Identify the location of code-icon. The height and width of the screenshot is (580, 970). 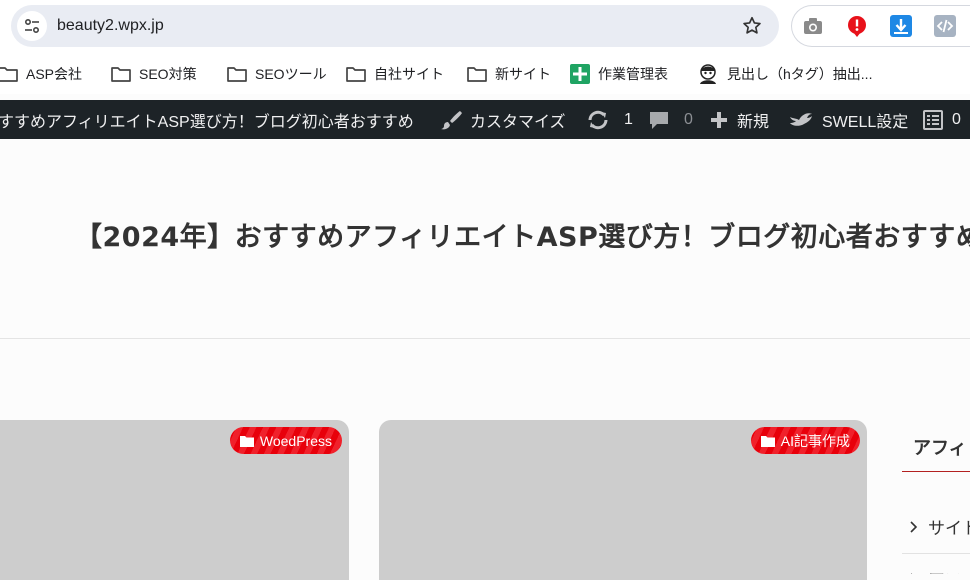
(945, 26).